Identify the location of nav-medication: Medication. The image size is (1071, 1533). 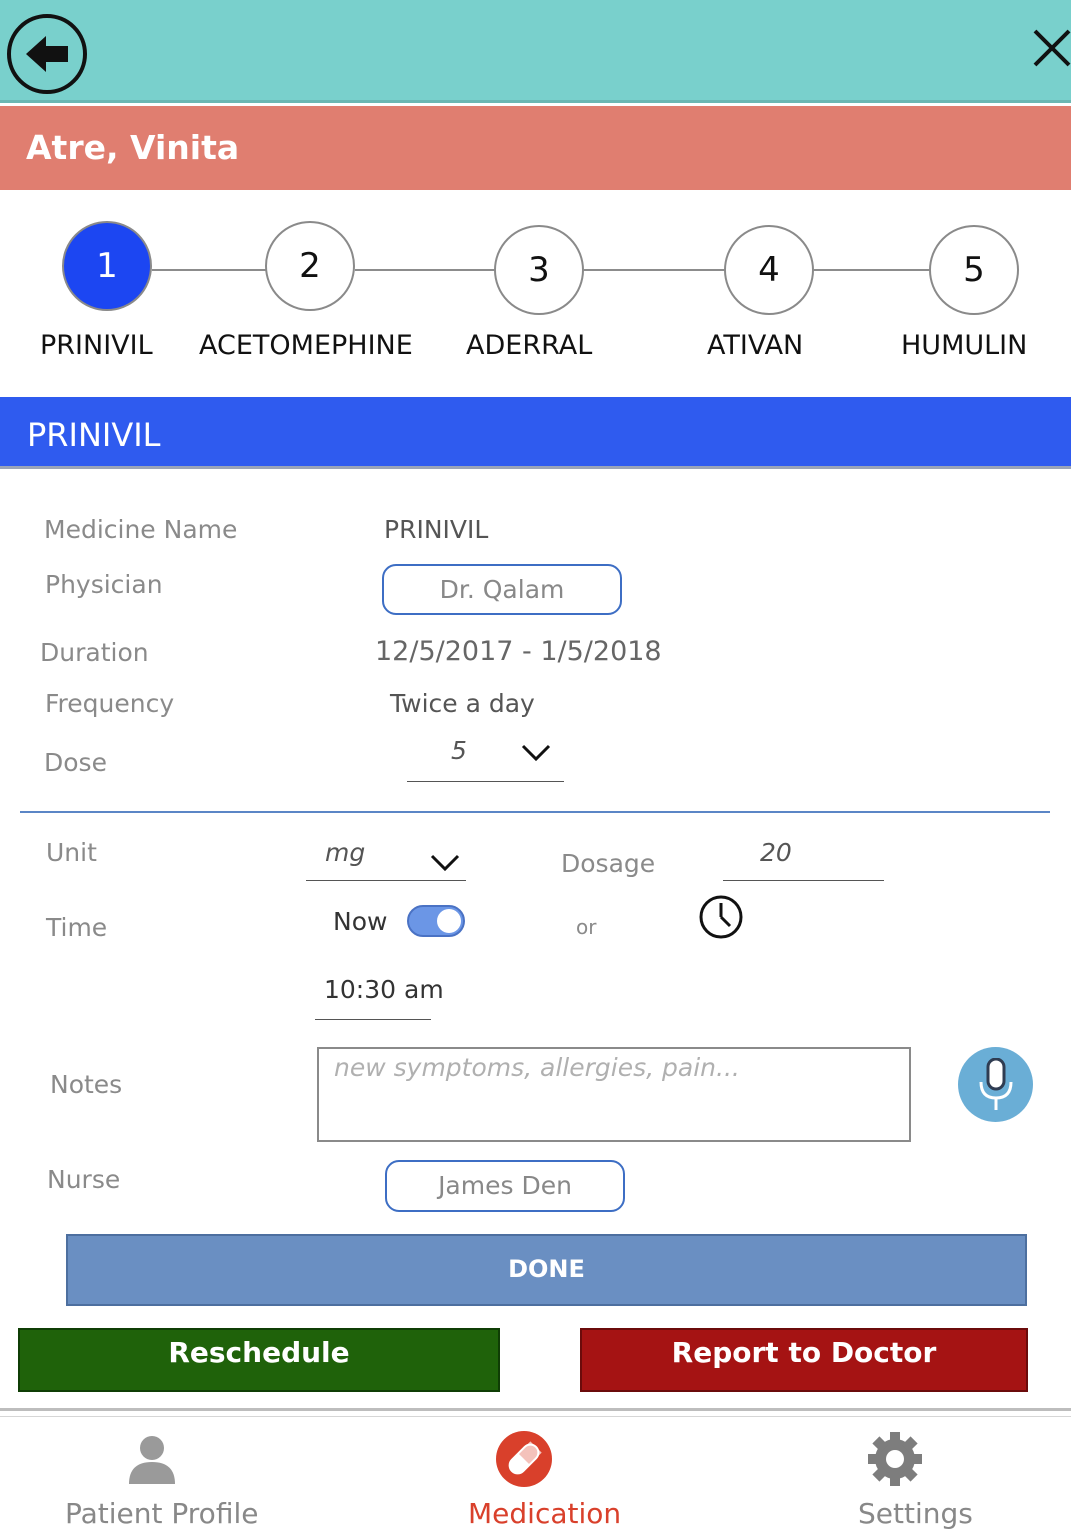
(544, 1513).